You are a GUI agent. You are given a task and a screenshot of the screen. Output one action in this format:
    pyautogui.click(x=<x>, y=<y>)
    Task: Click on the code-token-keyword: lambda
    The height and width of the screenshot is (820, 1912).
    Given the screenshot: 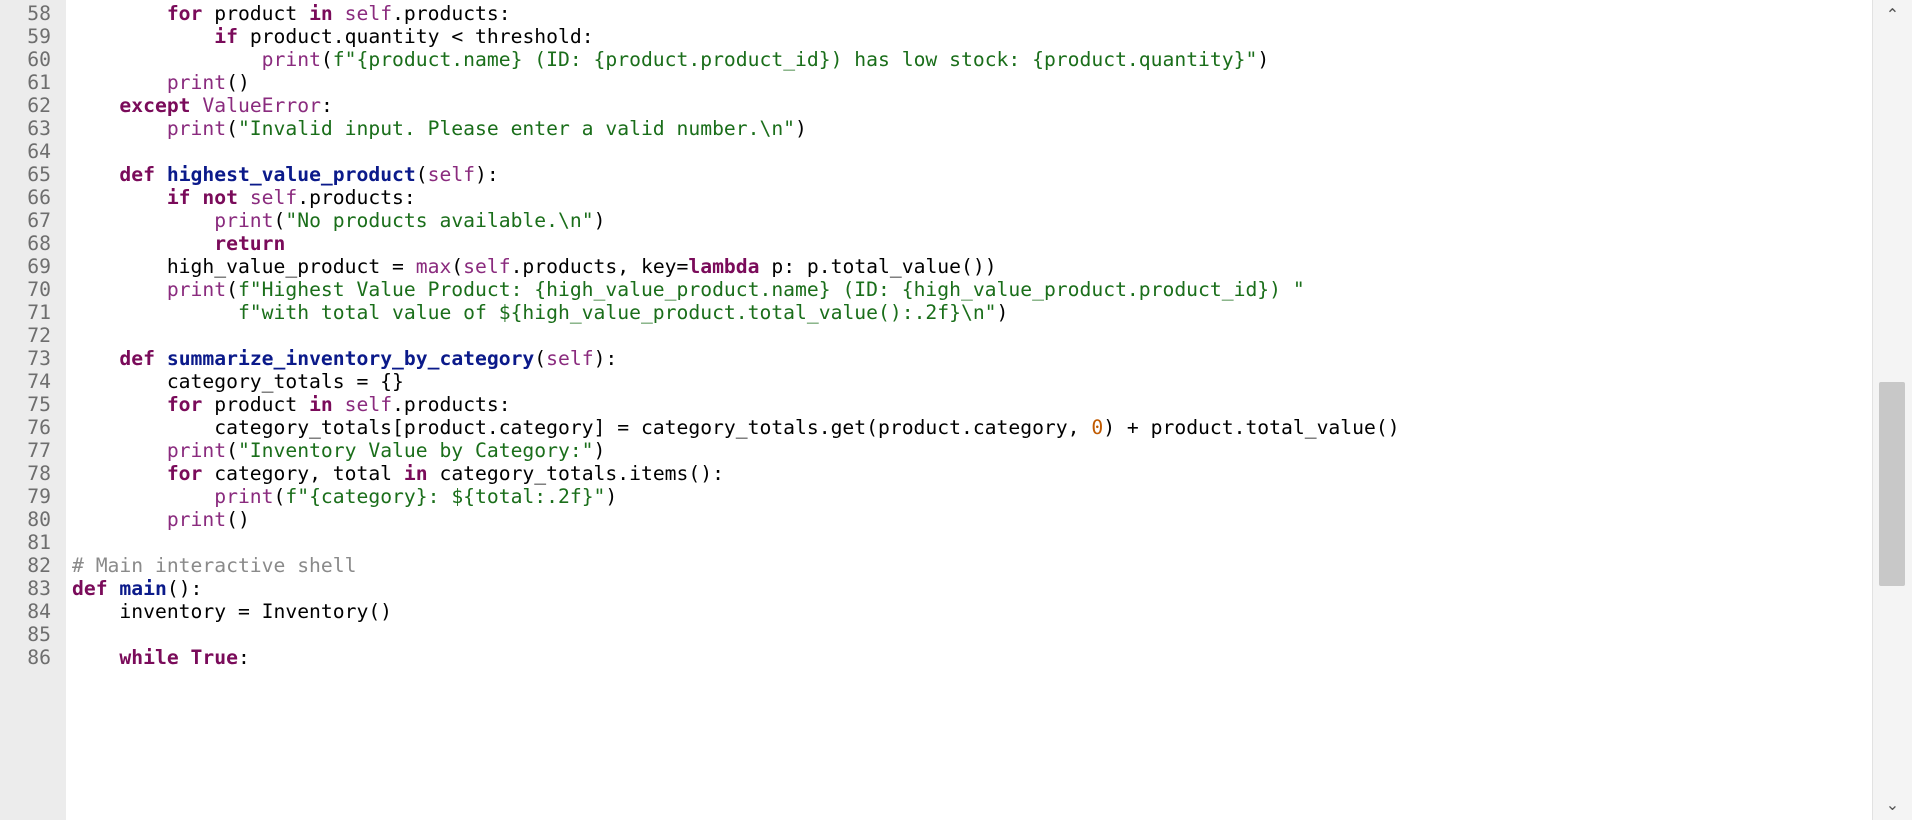 What is the action you would take?
    pyautogui.click(x=724, y=266)
    